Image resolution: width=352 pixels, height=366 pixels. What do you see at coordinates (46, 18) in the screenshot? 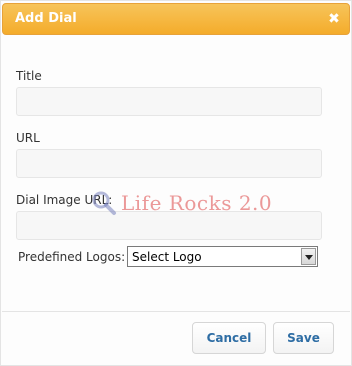
I see `dialog-title: Add Dial` at bounding box center [46, 18].